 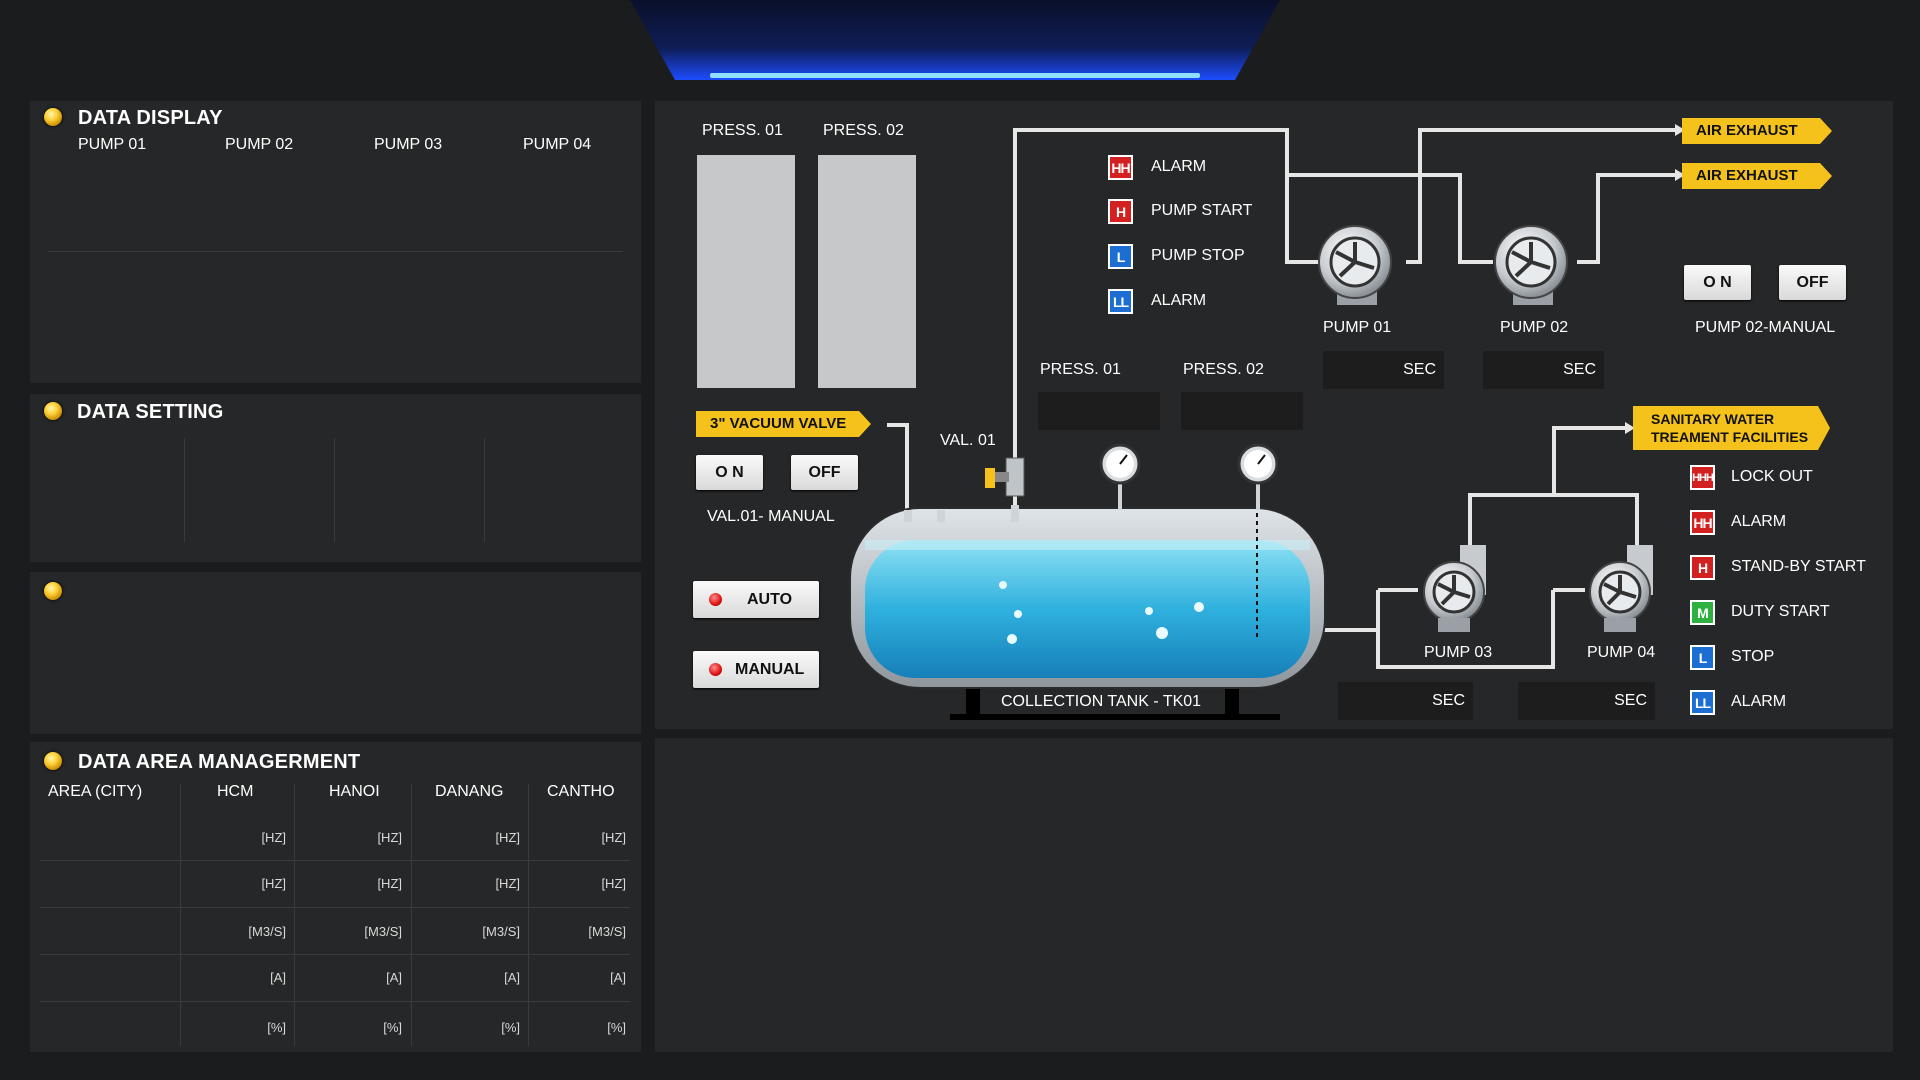 I want to click on legend-label: PUMP STOP, so click(x=1198, y=255).